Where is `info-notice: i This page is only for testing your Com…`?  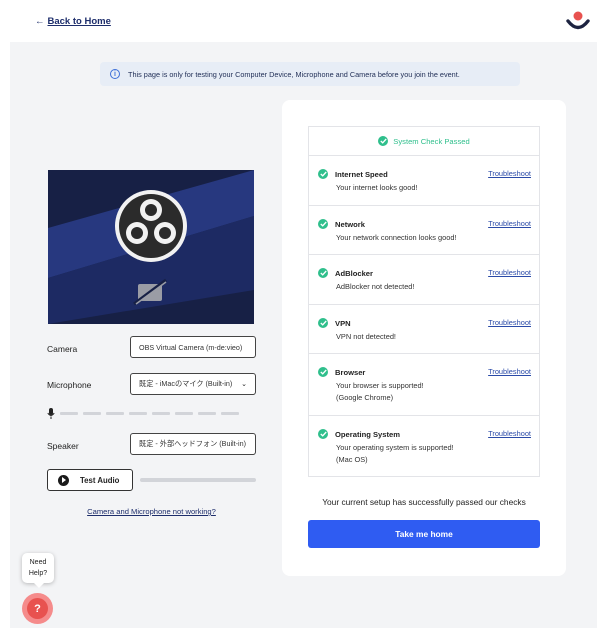
info-notice: i This page is only for testing your Com… is located at coordinates (310, 74).